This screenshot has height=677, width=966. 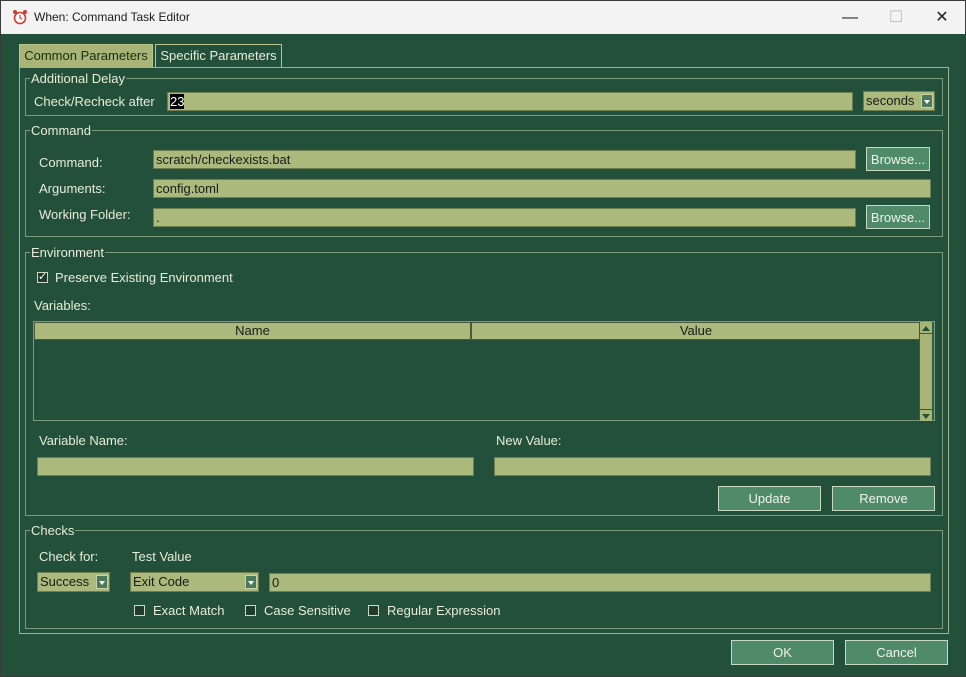 What do you see at coordinates (483, 17) in the screenshot?
I see `title-bar: When: Command Task Editor — ☐ ✕` at bounding box center [483, 17].